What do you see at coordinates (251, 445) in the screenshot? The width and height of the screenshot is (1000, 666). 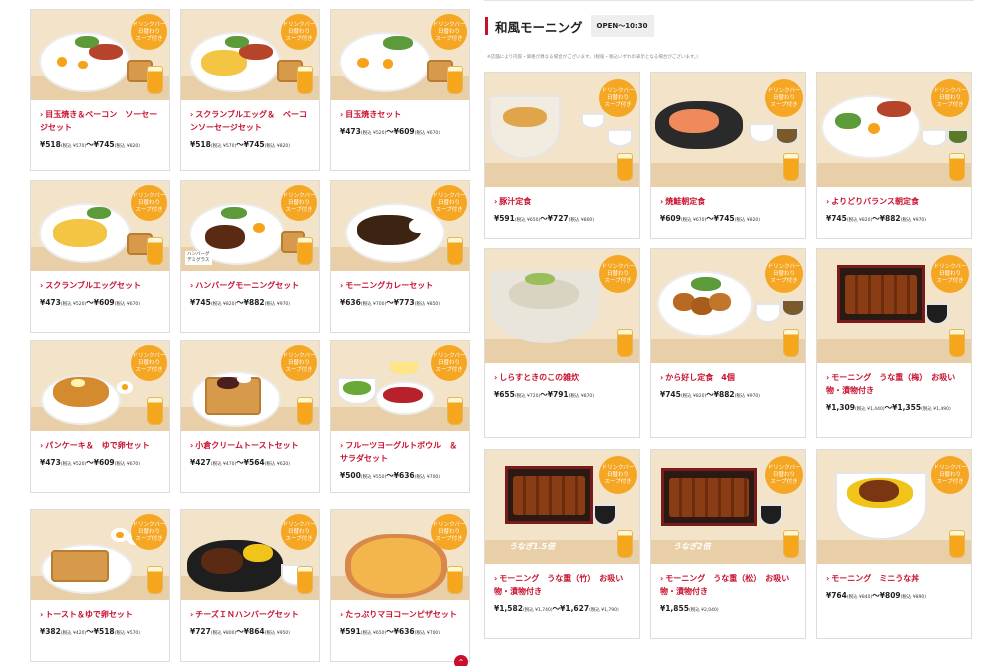 I see `menu-item-name: › 小倉クリームトーストセット` at bounding box center [251, 445].